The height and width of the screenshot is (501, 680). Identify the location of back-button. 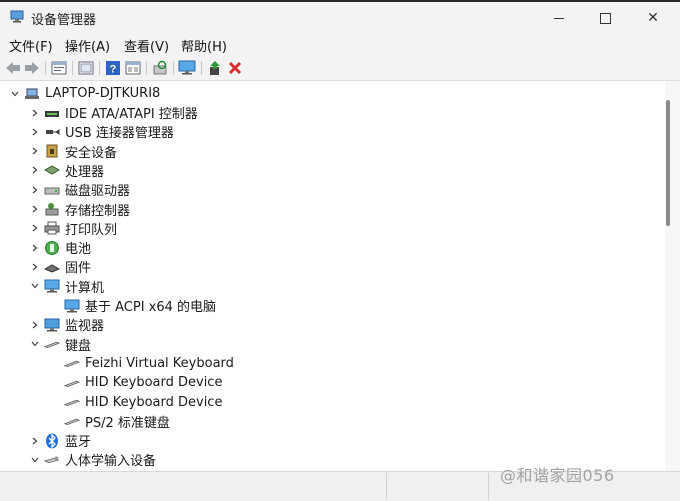
(13, 68).